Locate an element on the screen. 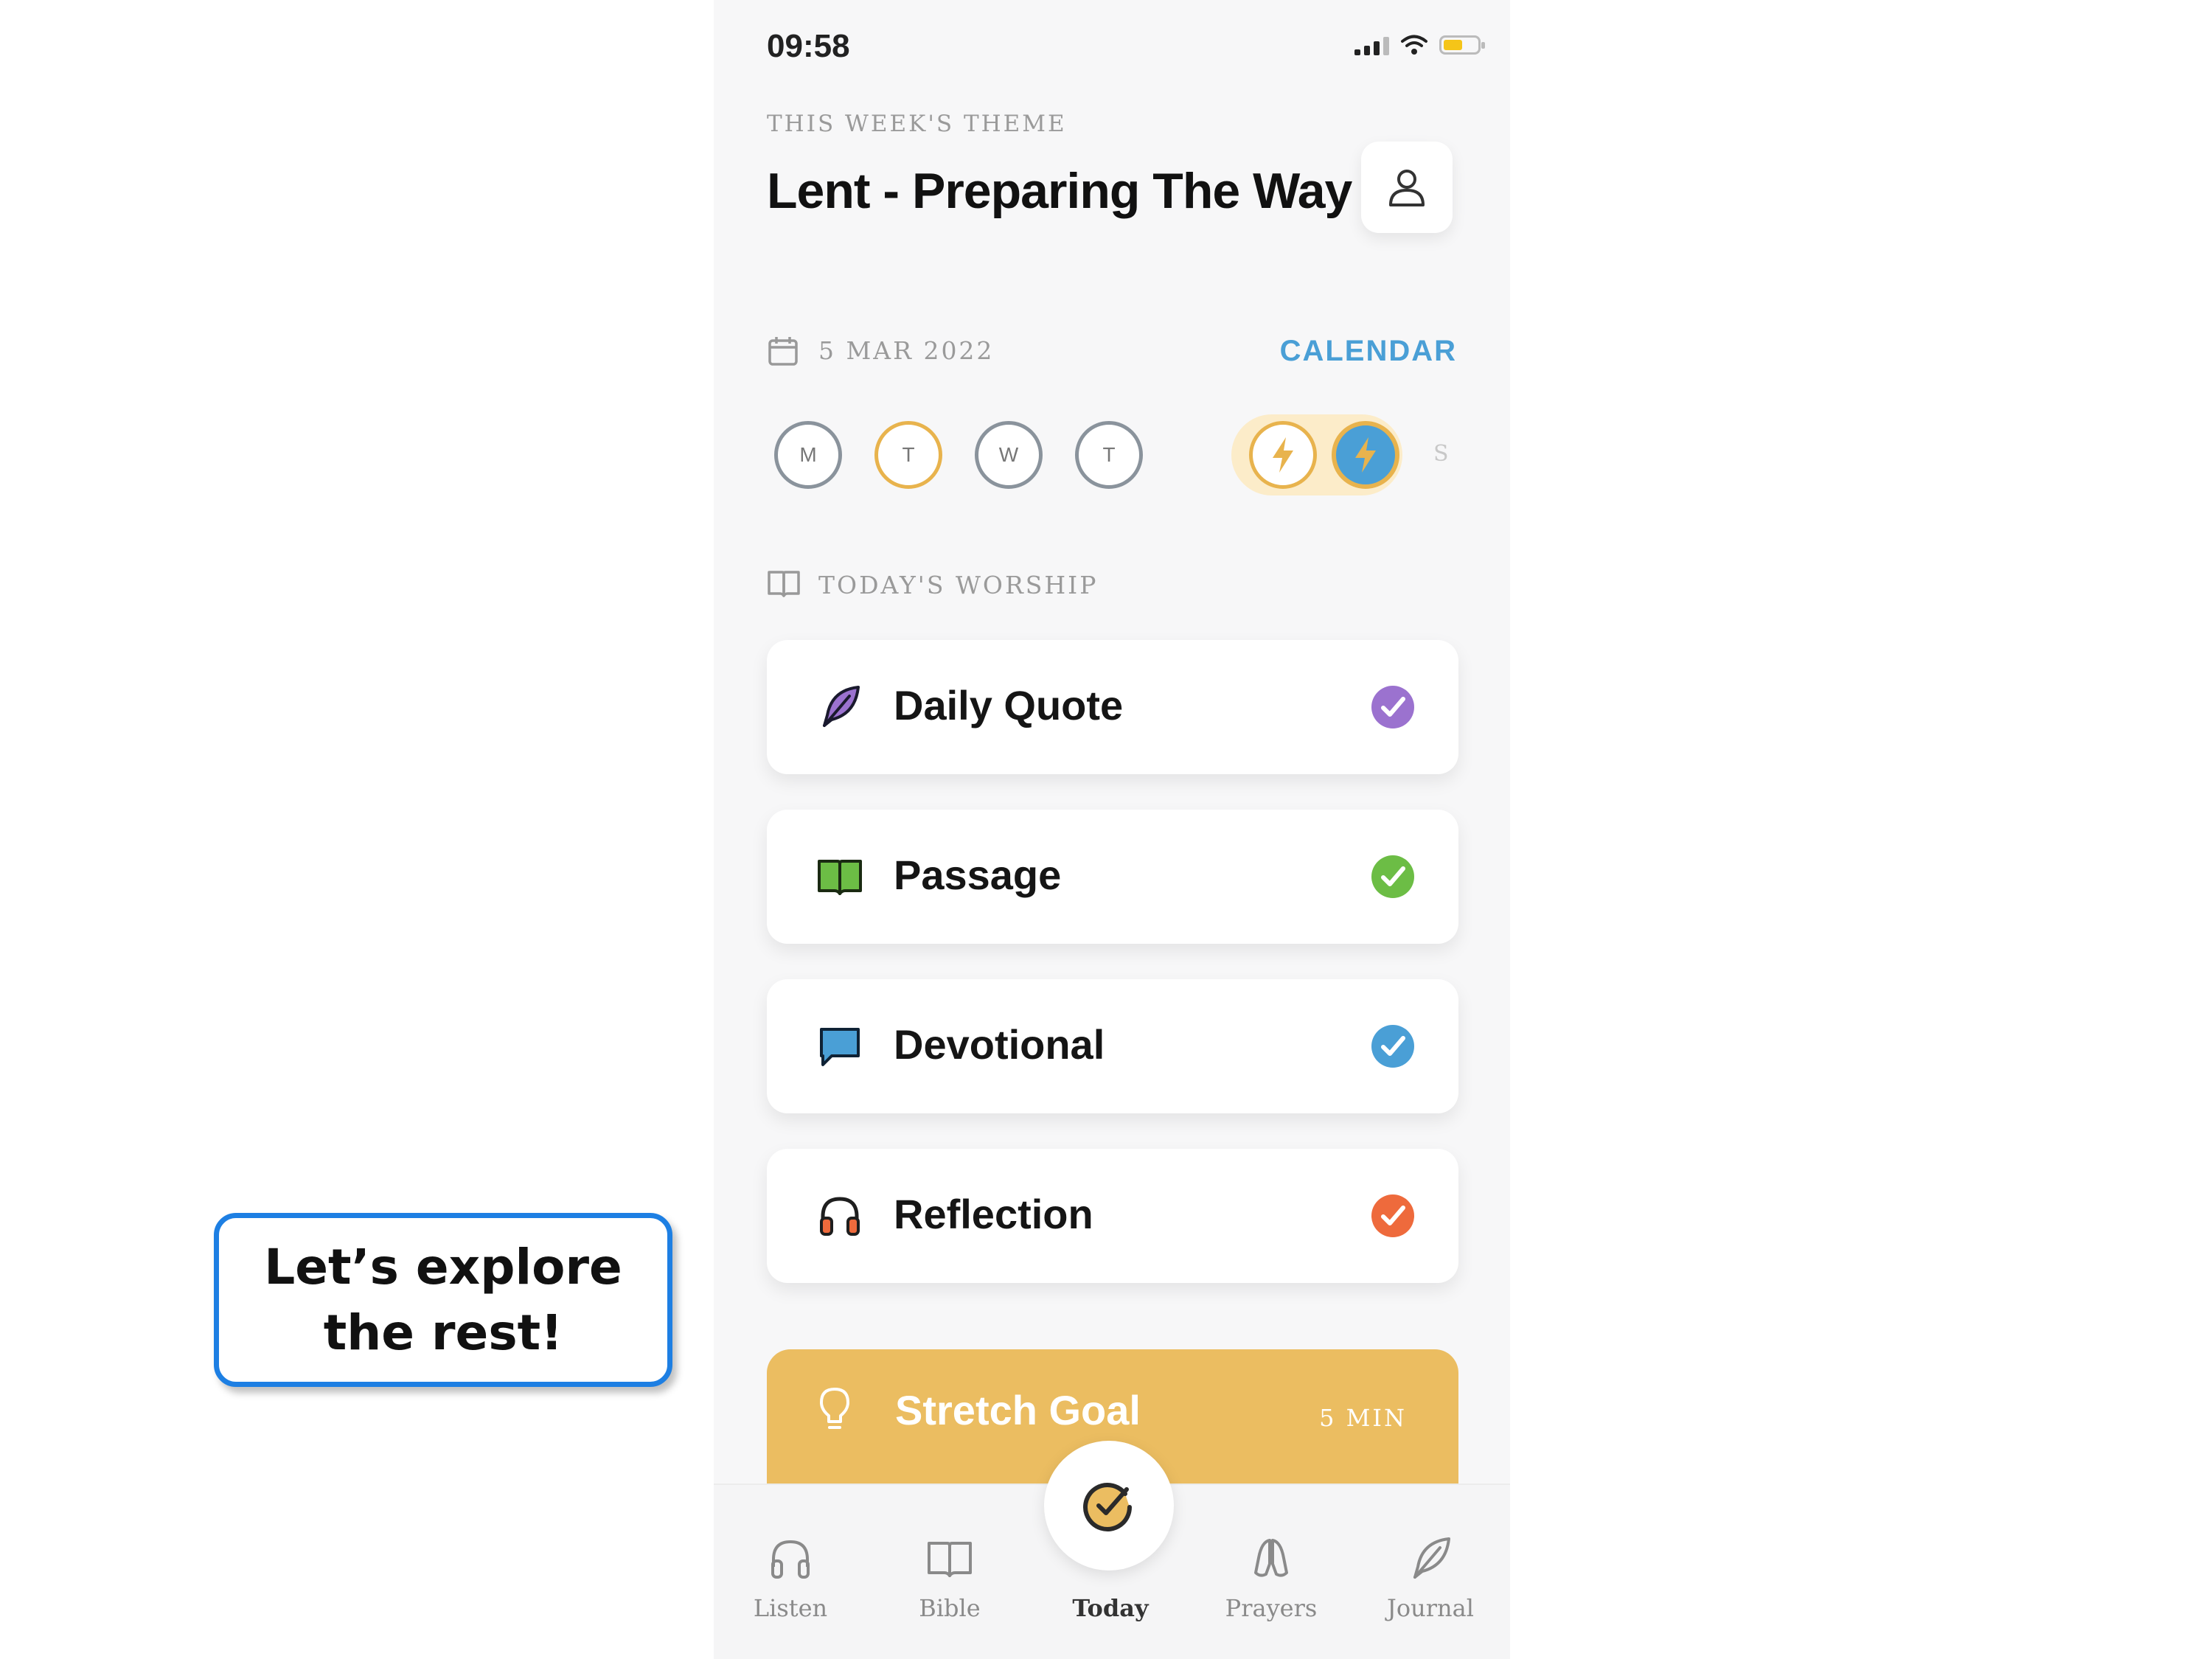  current-date: 5 MAR 2022 is located at coordinates (906, 350).